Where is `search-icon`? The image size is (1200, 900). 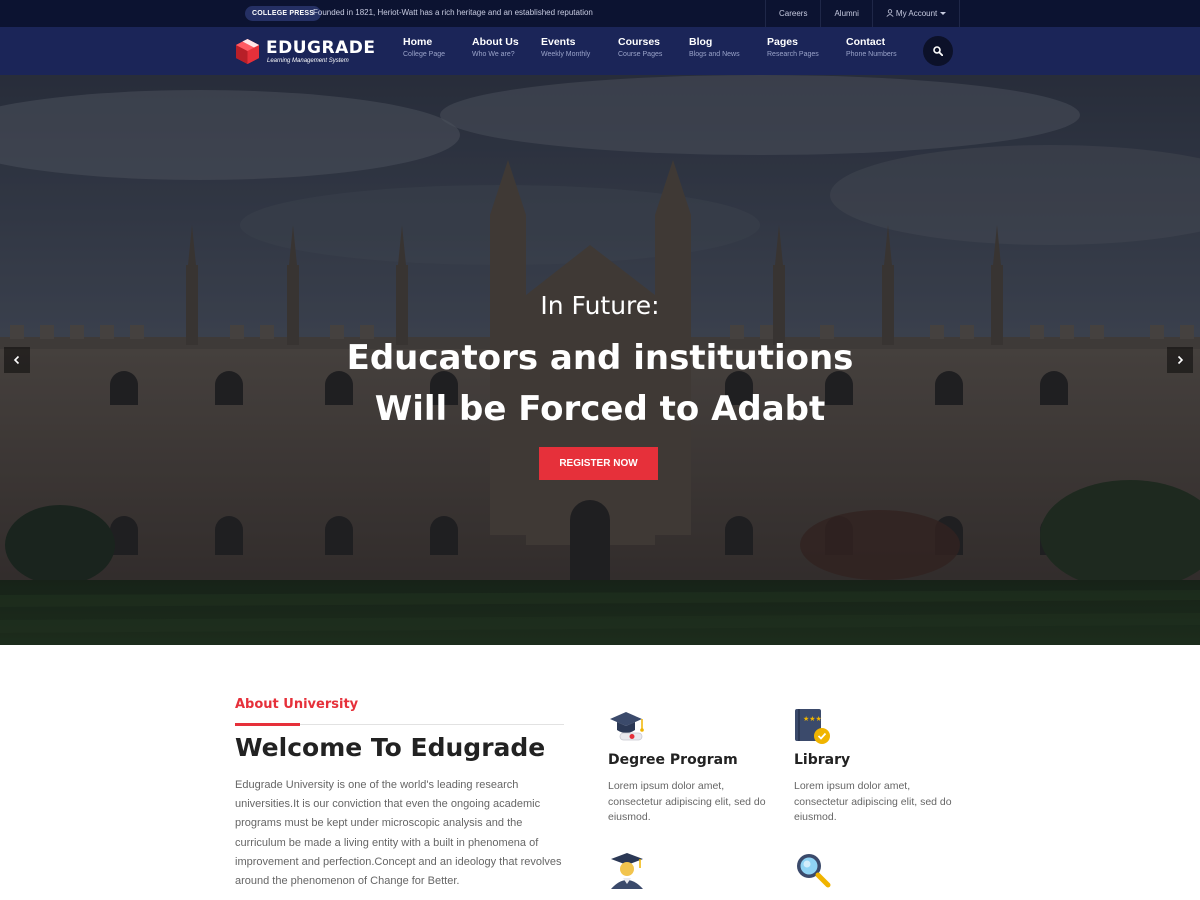 search-icon is located at coordinates (938, 51).